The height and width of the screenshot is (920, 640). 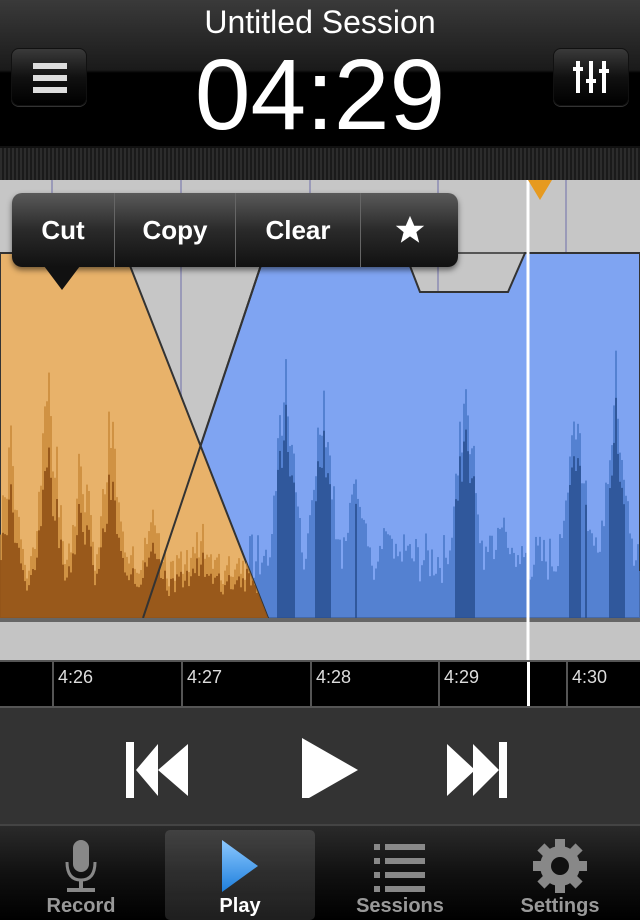 I want to click on sliders-icon, so click(x=591, y=77).